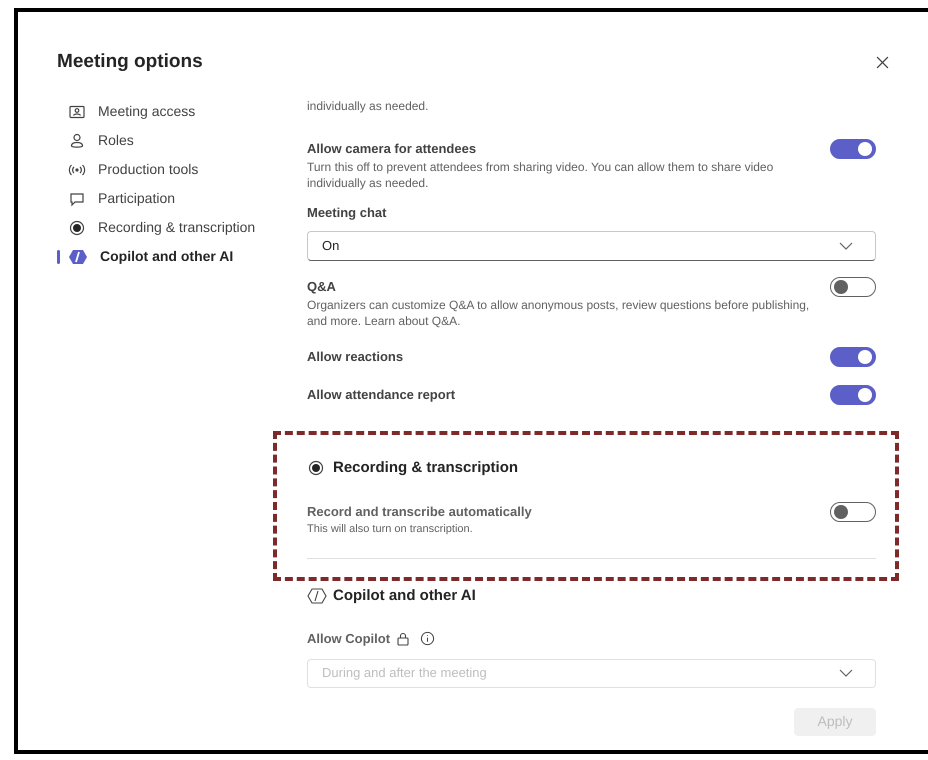 This screenshot has height=760, width=928. Describe the element at coordinates (148, 169) in the screenshot. I see `nav-item: Production tools` at that location.